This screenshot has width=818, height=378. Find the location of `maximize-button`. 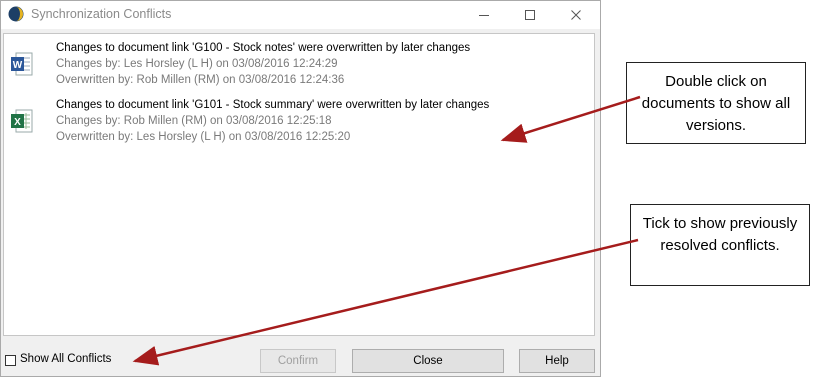

maximize-button is located at coordinates (530, 15).